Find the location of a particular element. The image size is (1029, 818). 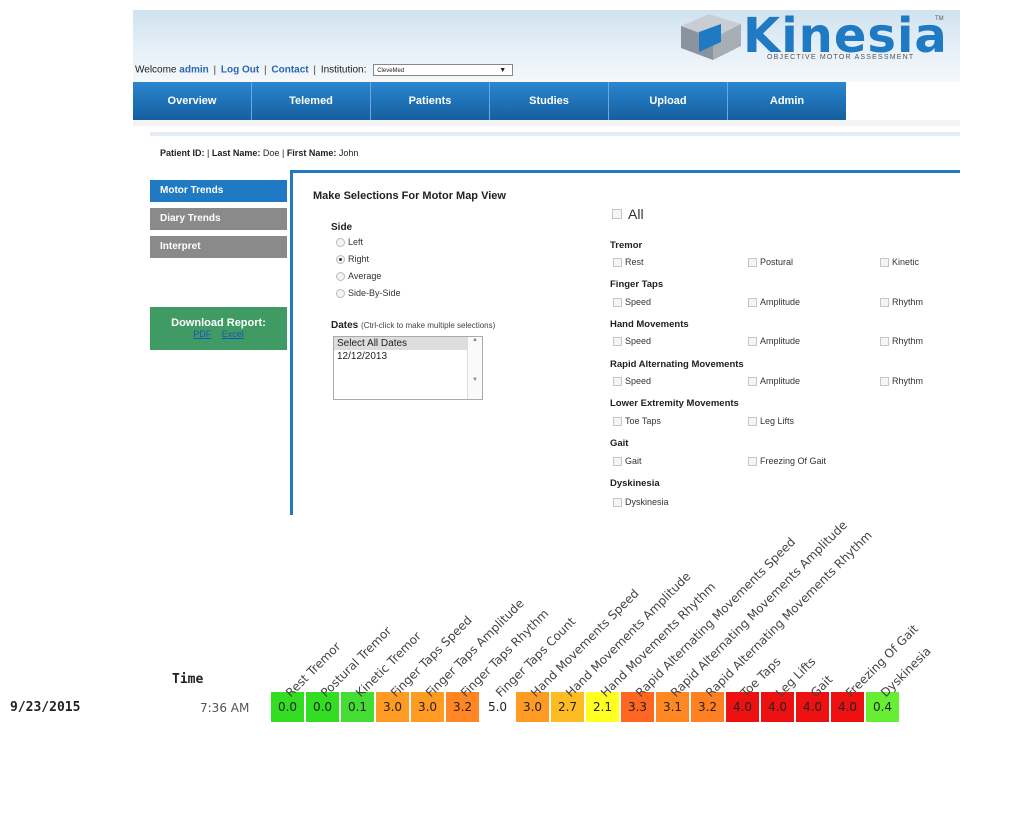

checkbox-hand-movements-speed: Speed is located at coordinates (632, 341).